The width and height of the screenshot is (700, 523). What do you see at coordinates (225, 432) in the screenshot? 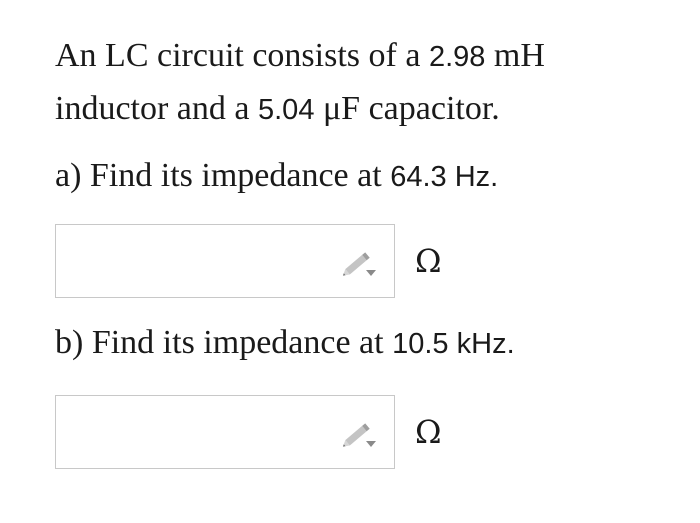
I see `answer-box-b` at bounding box center [225, 432].